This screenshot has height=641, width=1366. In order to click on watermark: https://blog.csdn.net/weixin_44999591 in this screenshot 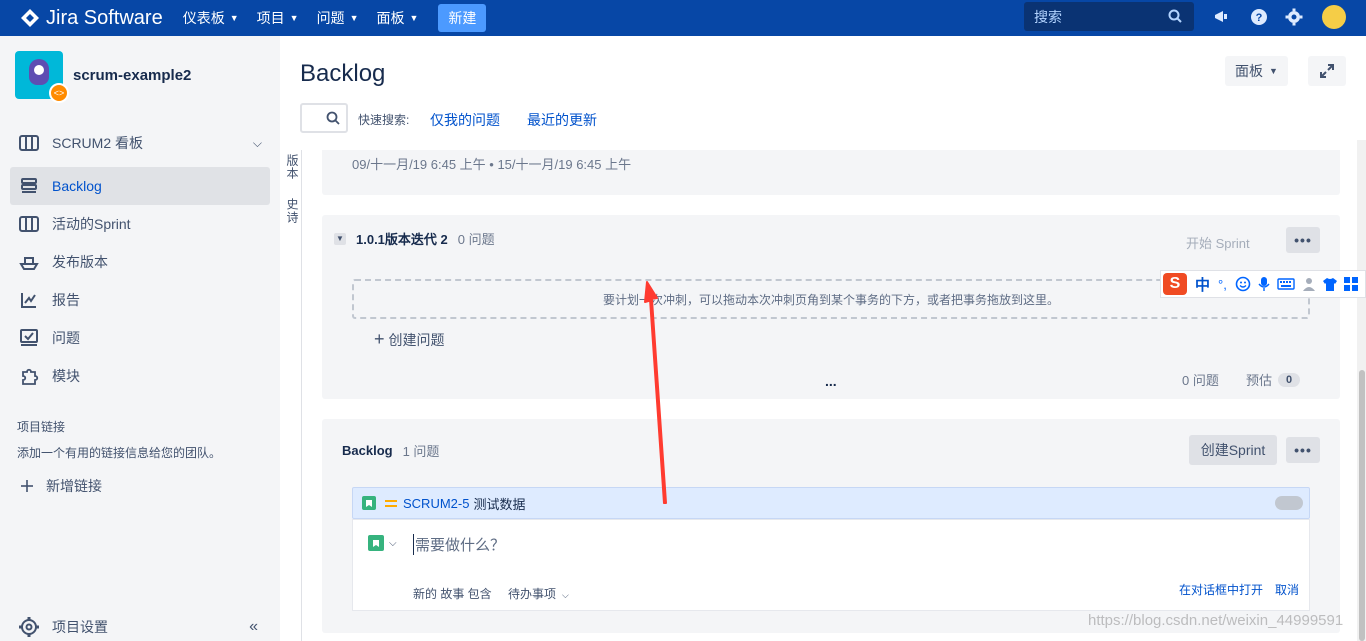, I will do `click(1216, 620)`.